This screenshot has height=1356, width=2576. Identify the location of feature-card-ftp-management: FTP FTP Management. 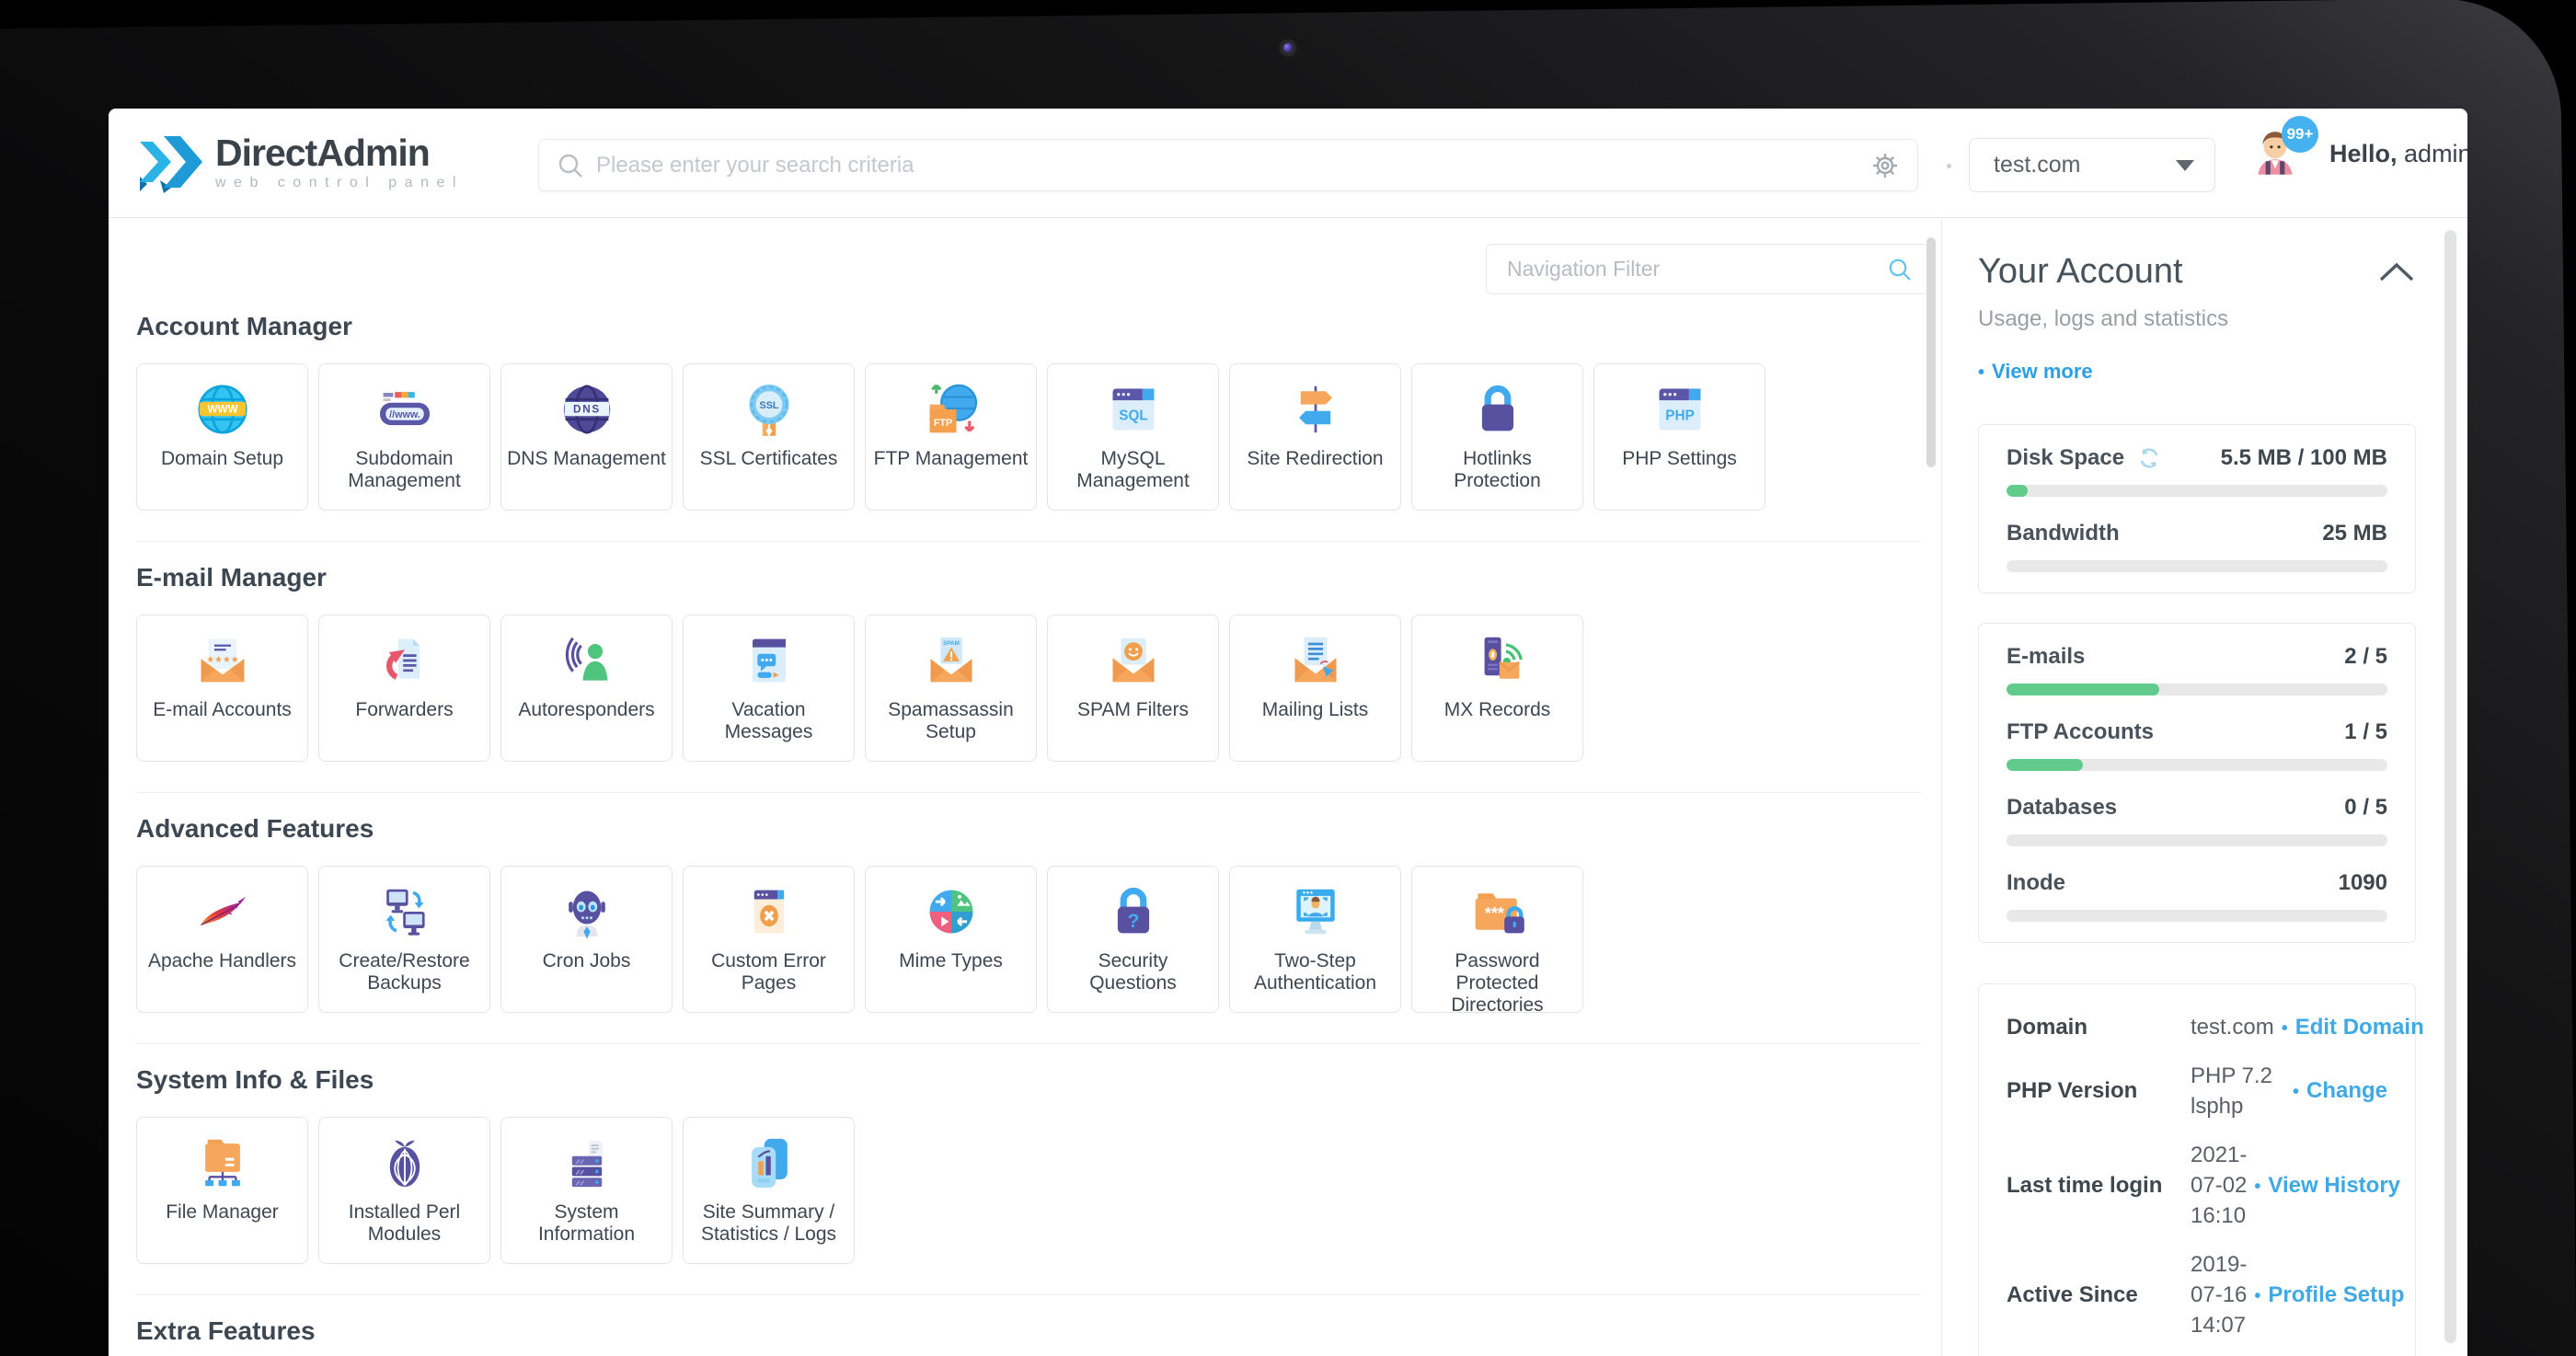
(951, 437).